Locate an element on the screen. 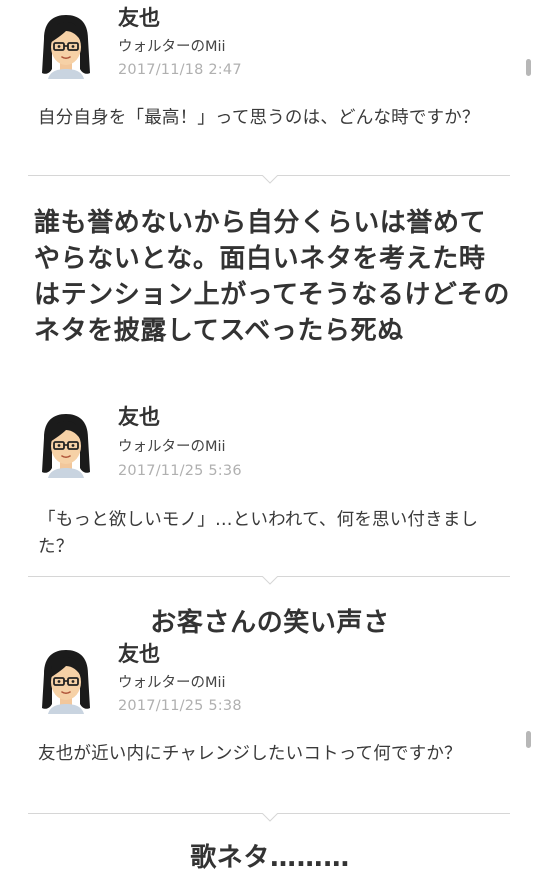 This screenshot has width=540, height=891. post-timestamp: 2017/11/25 5:36 is located at coordinates (180, 471).